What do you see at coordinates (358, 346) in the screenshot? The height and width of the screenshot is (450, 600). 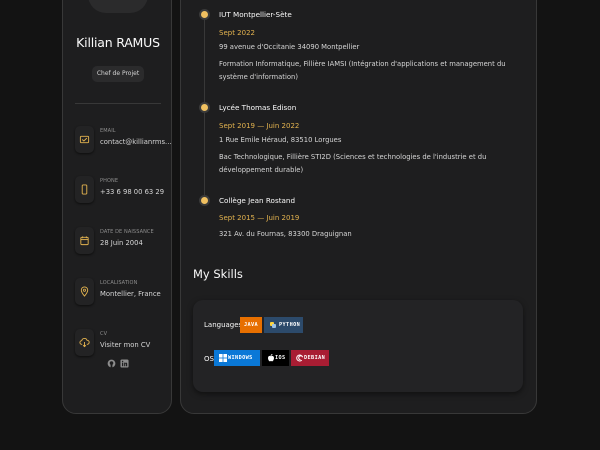 I see `skills-card` at bounding box center [358, 346].